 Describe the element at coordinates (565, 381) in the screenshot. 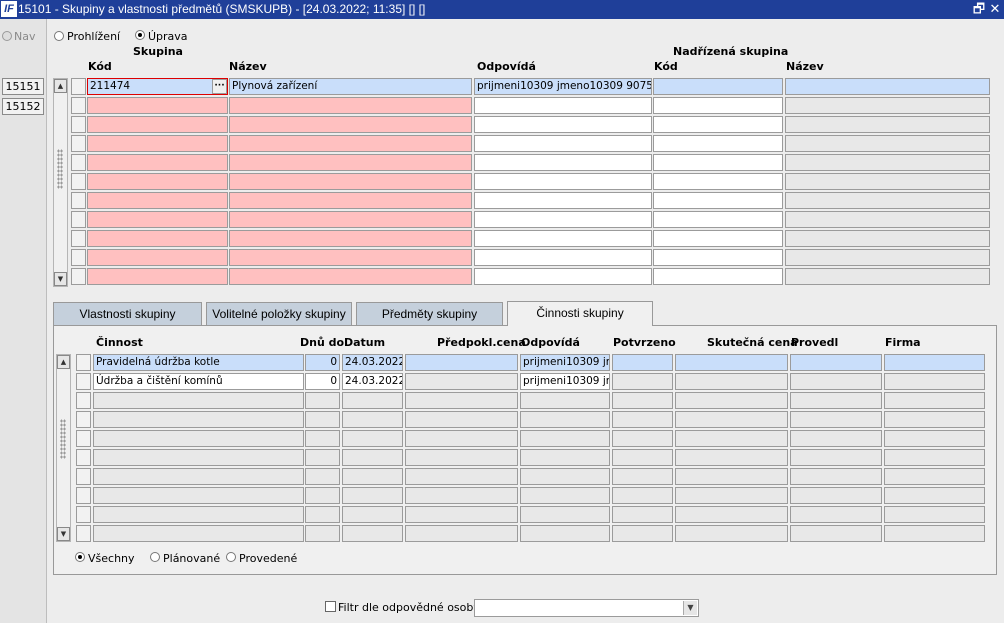

I see `activity-odpovida-field: prijmeni10309 jmeno` at that location.